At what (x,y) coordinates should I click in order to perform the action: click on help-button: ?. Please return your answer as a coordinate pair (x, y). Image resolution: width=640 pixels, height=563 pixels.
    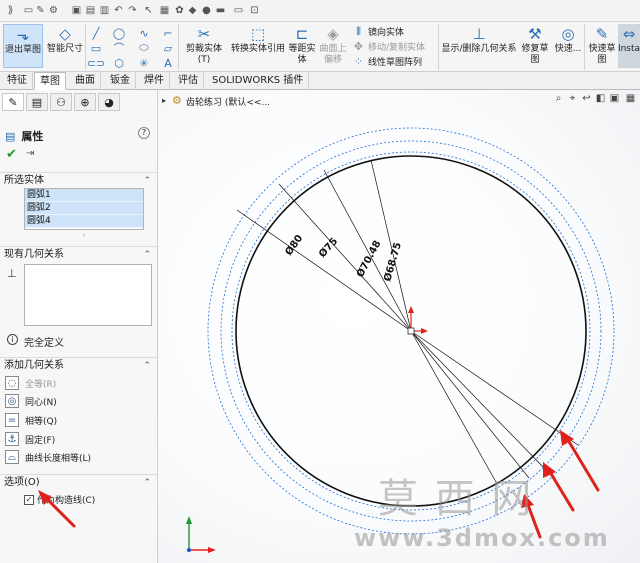
    Looking at the image, I should click on (144, 133).